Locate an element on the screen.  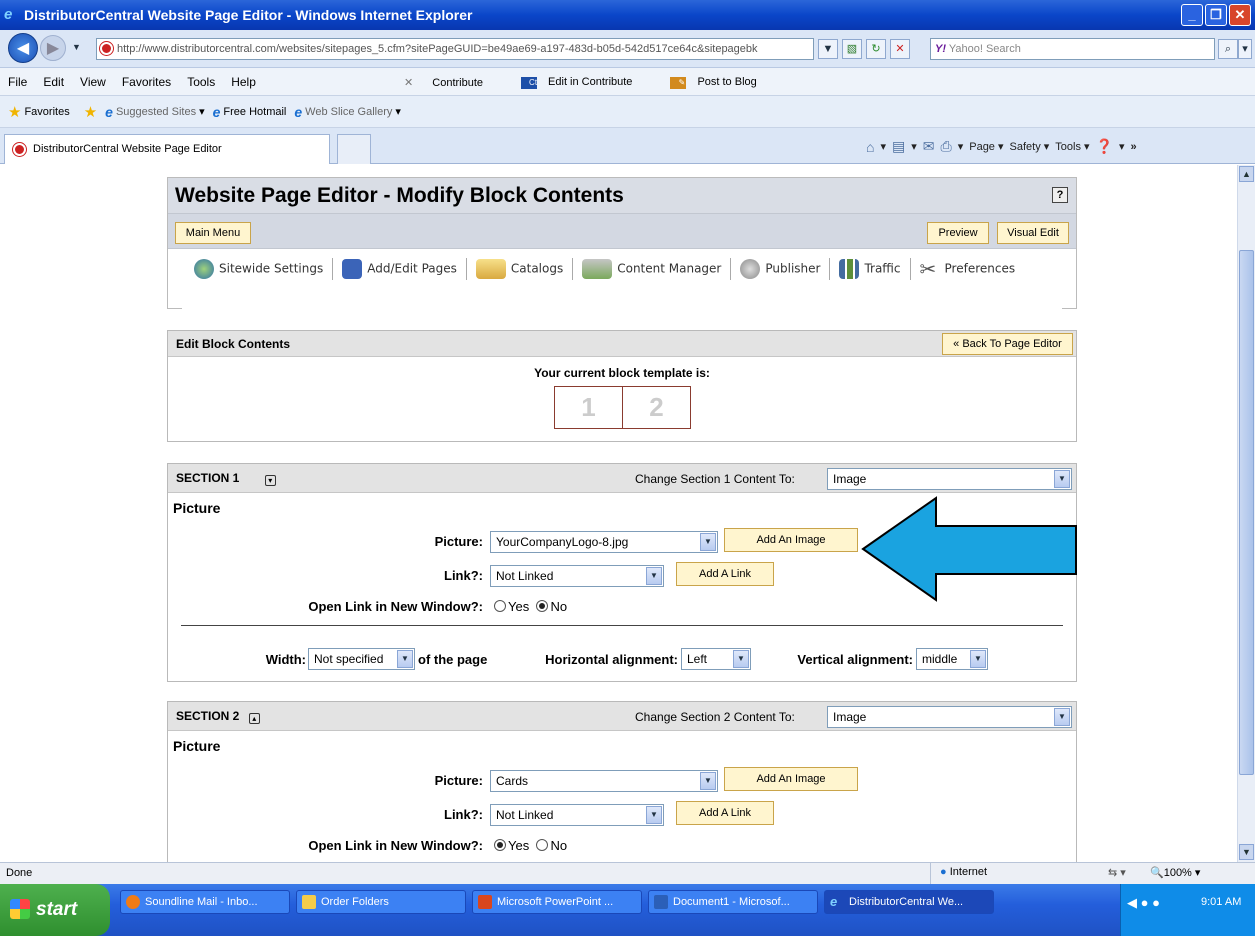
back-to-page-editor-button: « Back To Page Editor is located at coordinates (1007, 344).